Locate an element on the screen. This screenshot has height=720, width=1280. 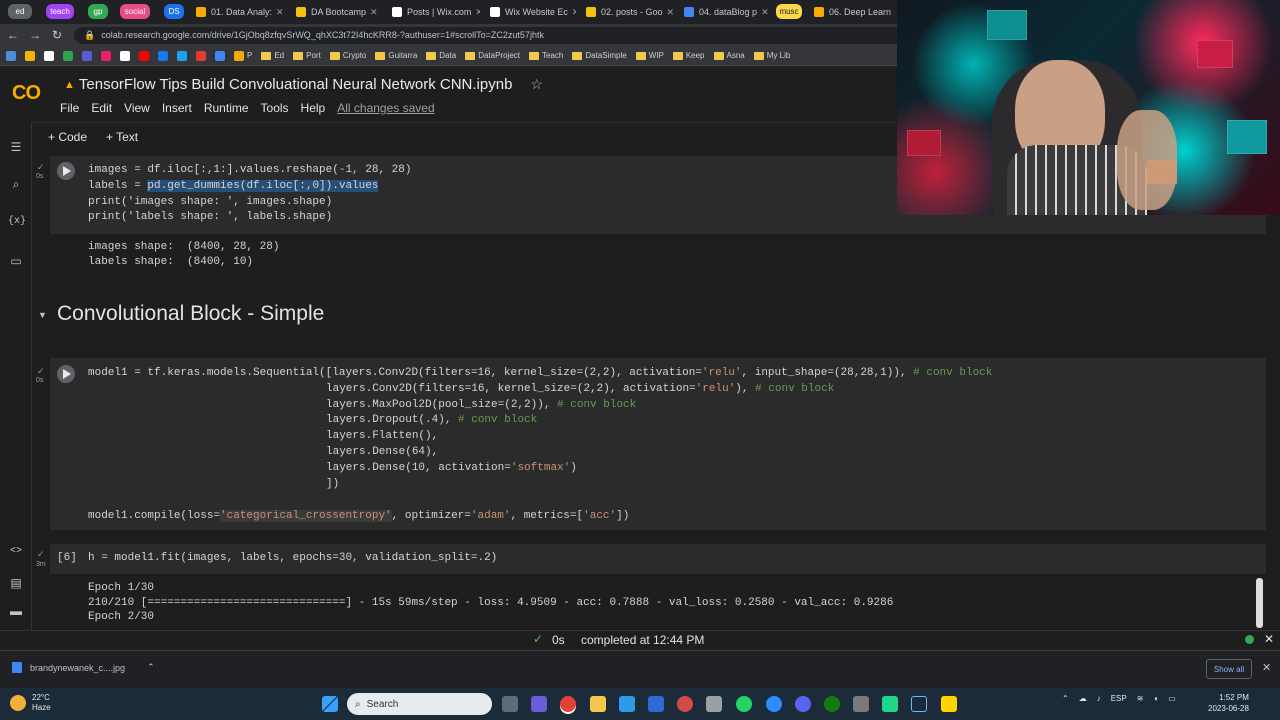
close-downloads-icon: ✕ is located at coordinates (1266, 667).